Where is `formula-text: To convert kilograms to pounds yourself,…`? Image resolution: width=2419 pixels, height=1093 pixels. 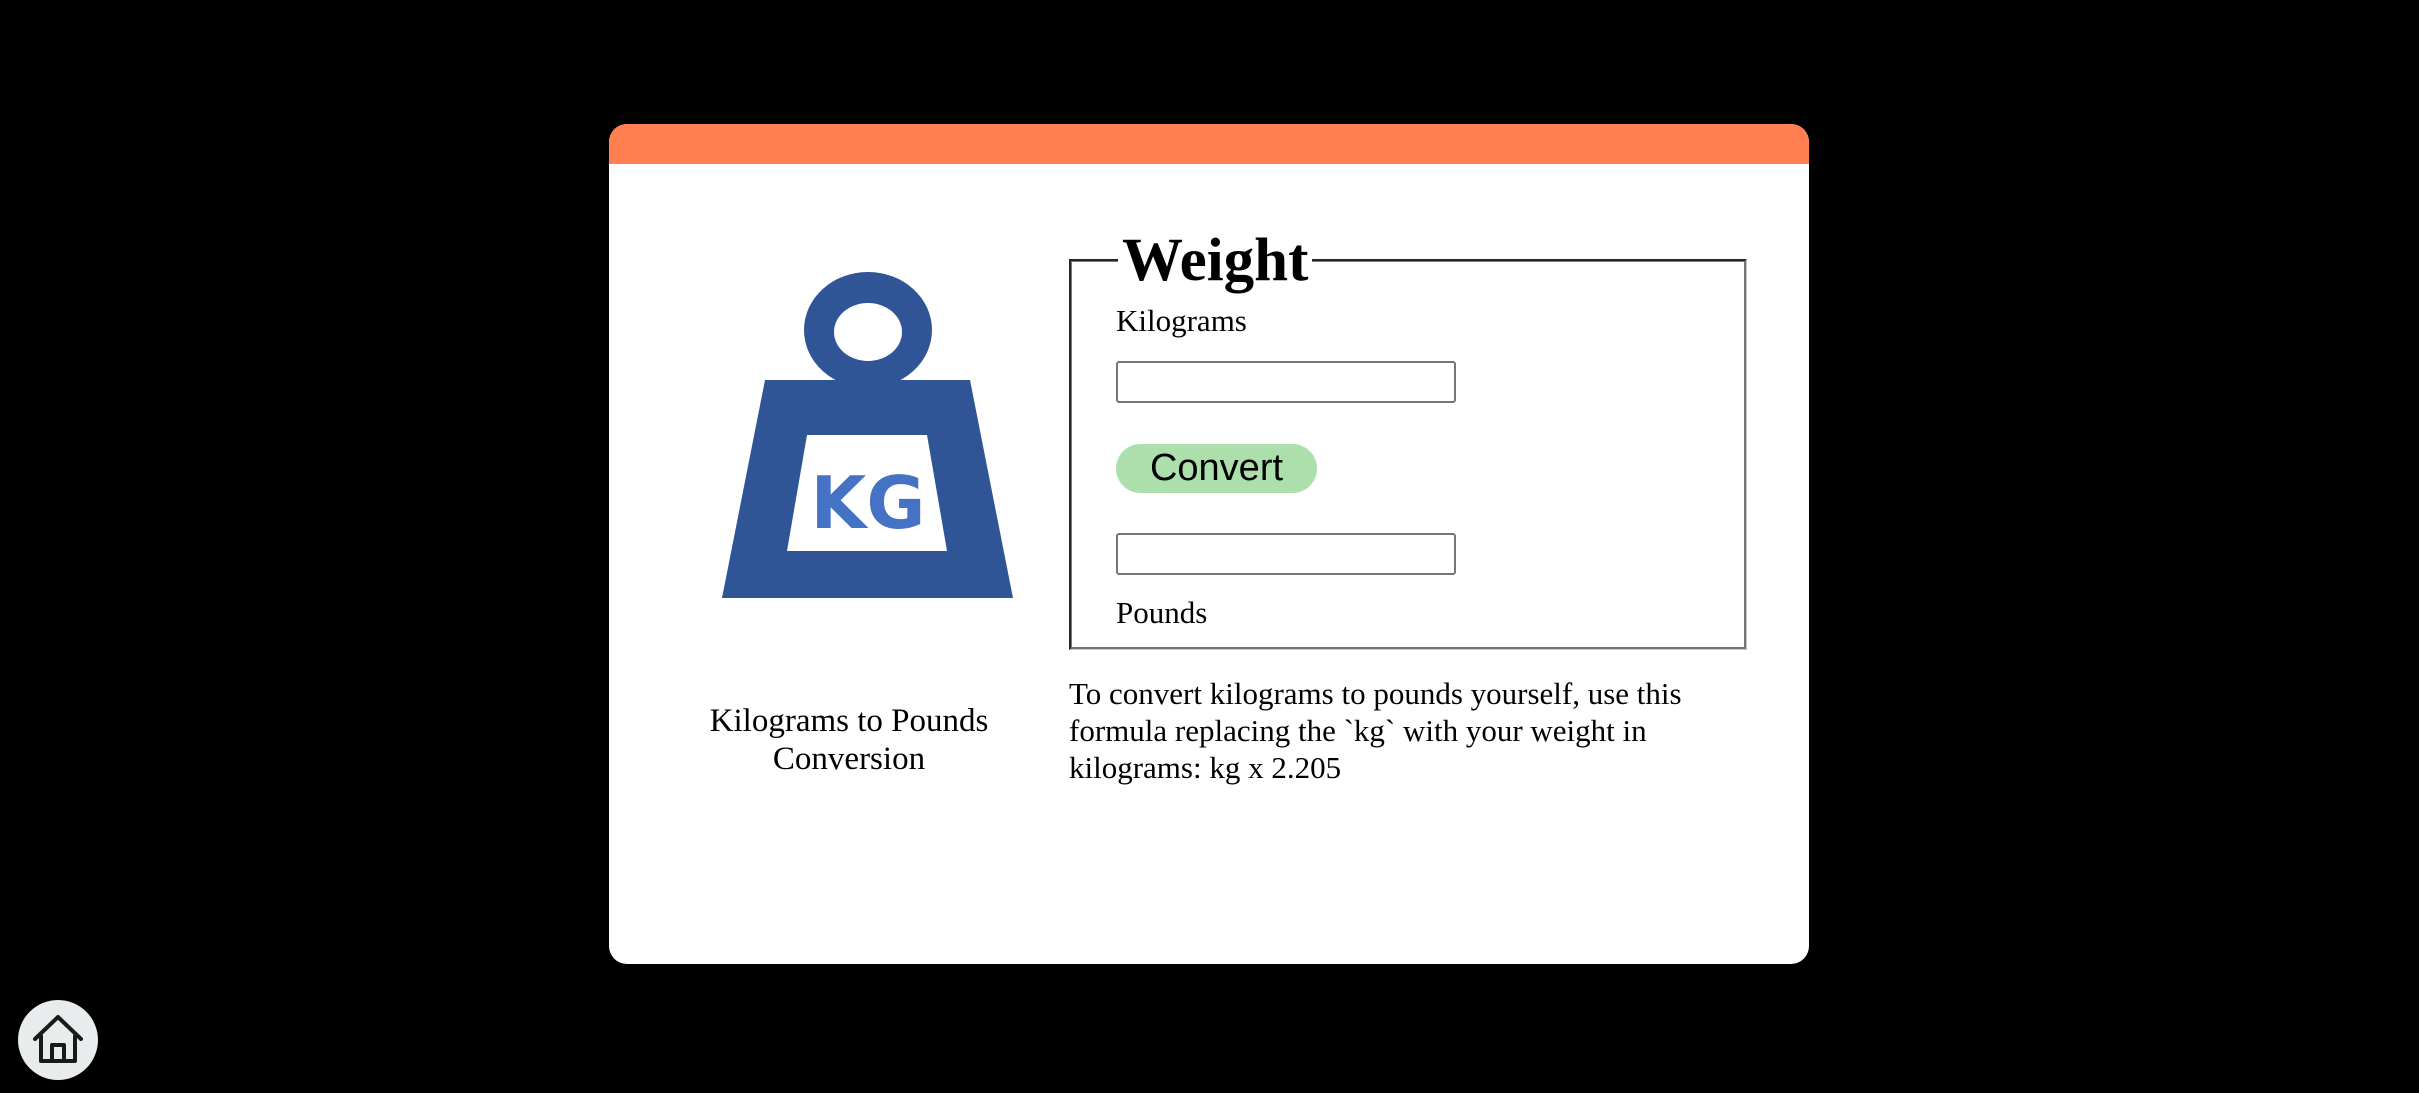
formula-text: To convert kilograms to pounds yourself,… is located at coordinates (1375, 730).